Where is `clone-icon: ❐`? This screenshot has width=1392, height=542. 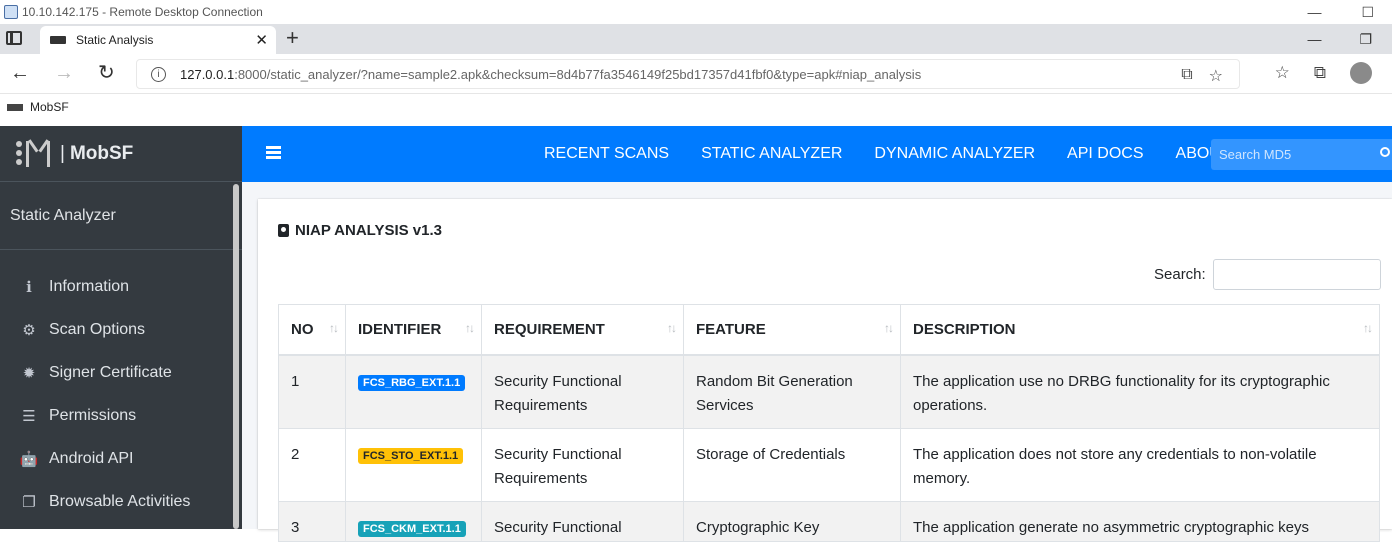 clone-icon: ❐ is located at coordinates (29, 502).